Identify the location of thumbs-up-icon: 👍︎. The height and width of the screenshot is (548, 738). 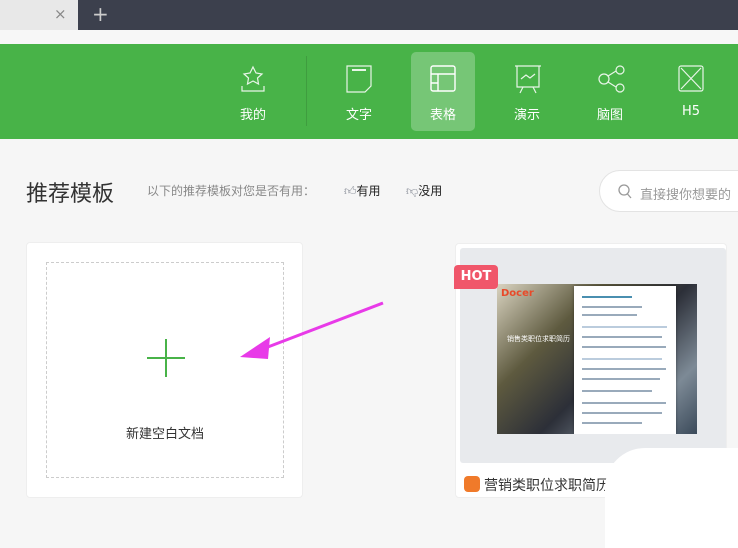
(350, 191).